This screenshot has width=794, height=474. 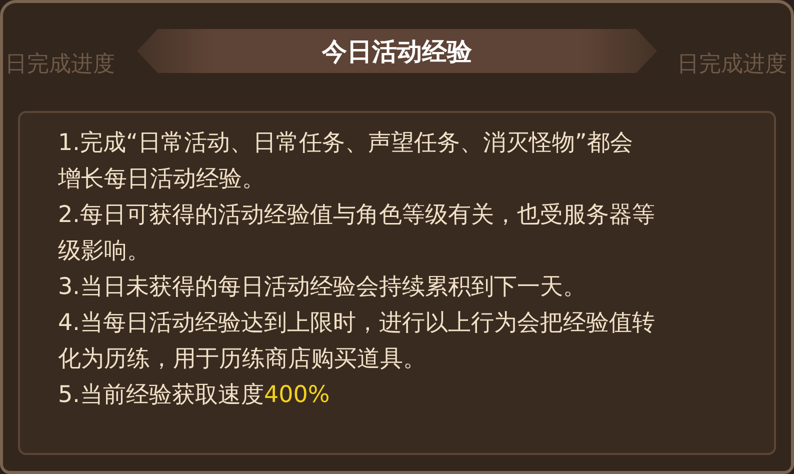 I want to click on rule-text: 3.当日未获得的每日活动经验会持续累积到下一天。, so click(x=322, y=287).